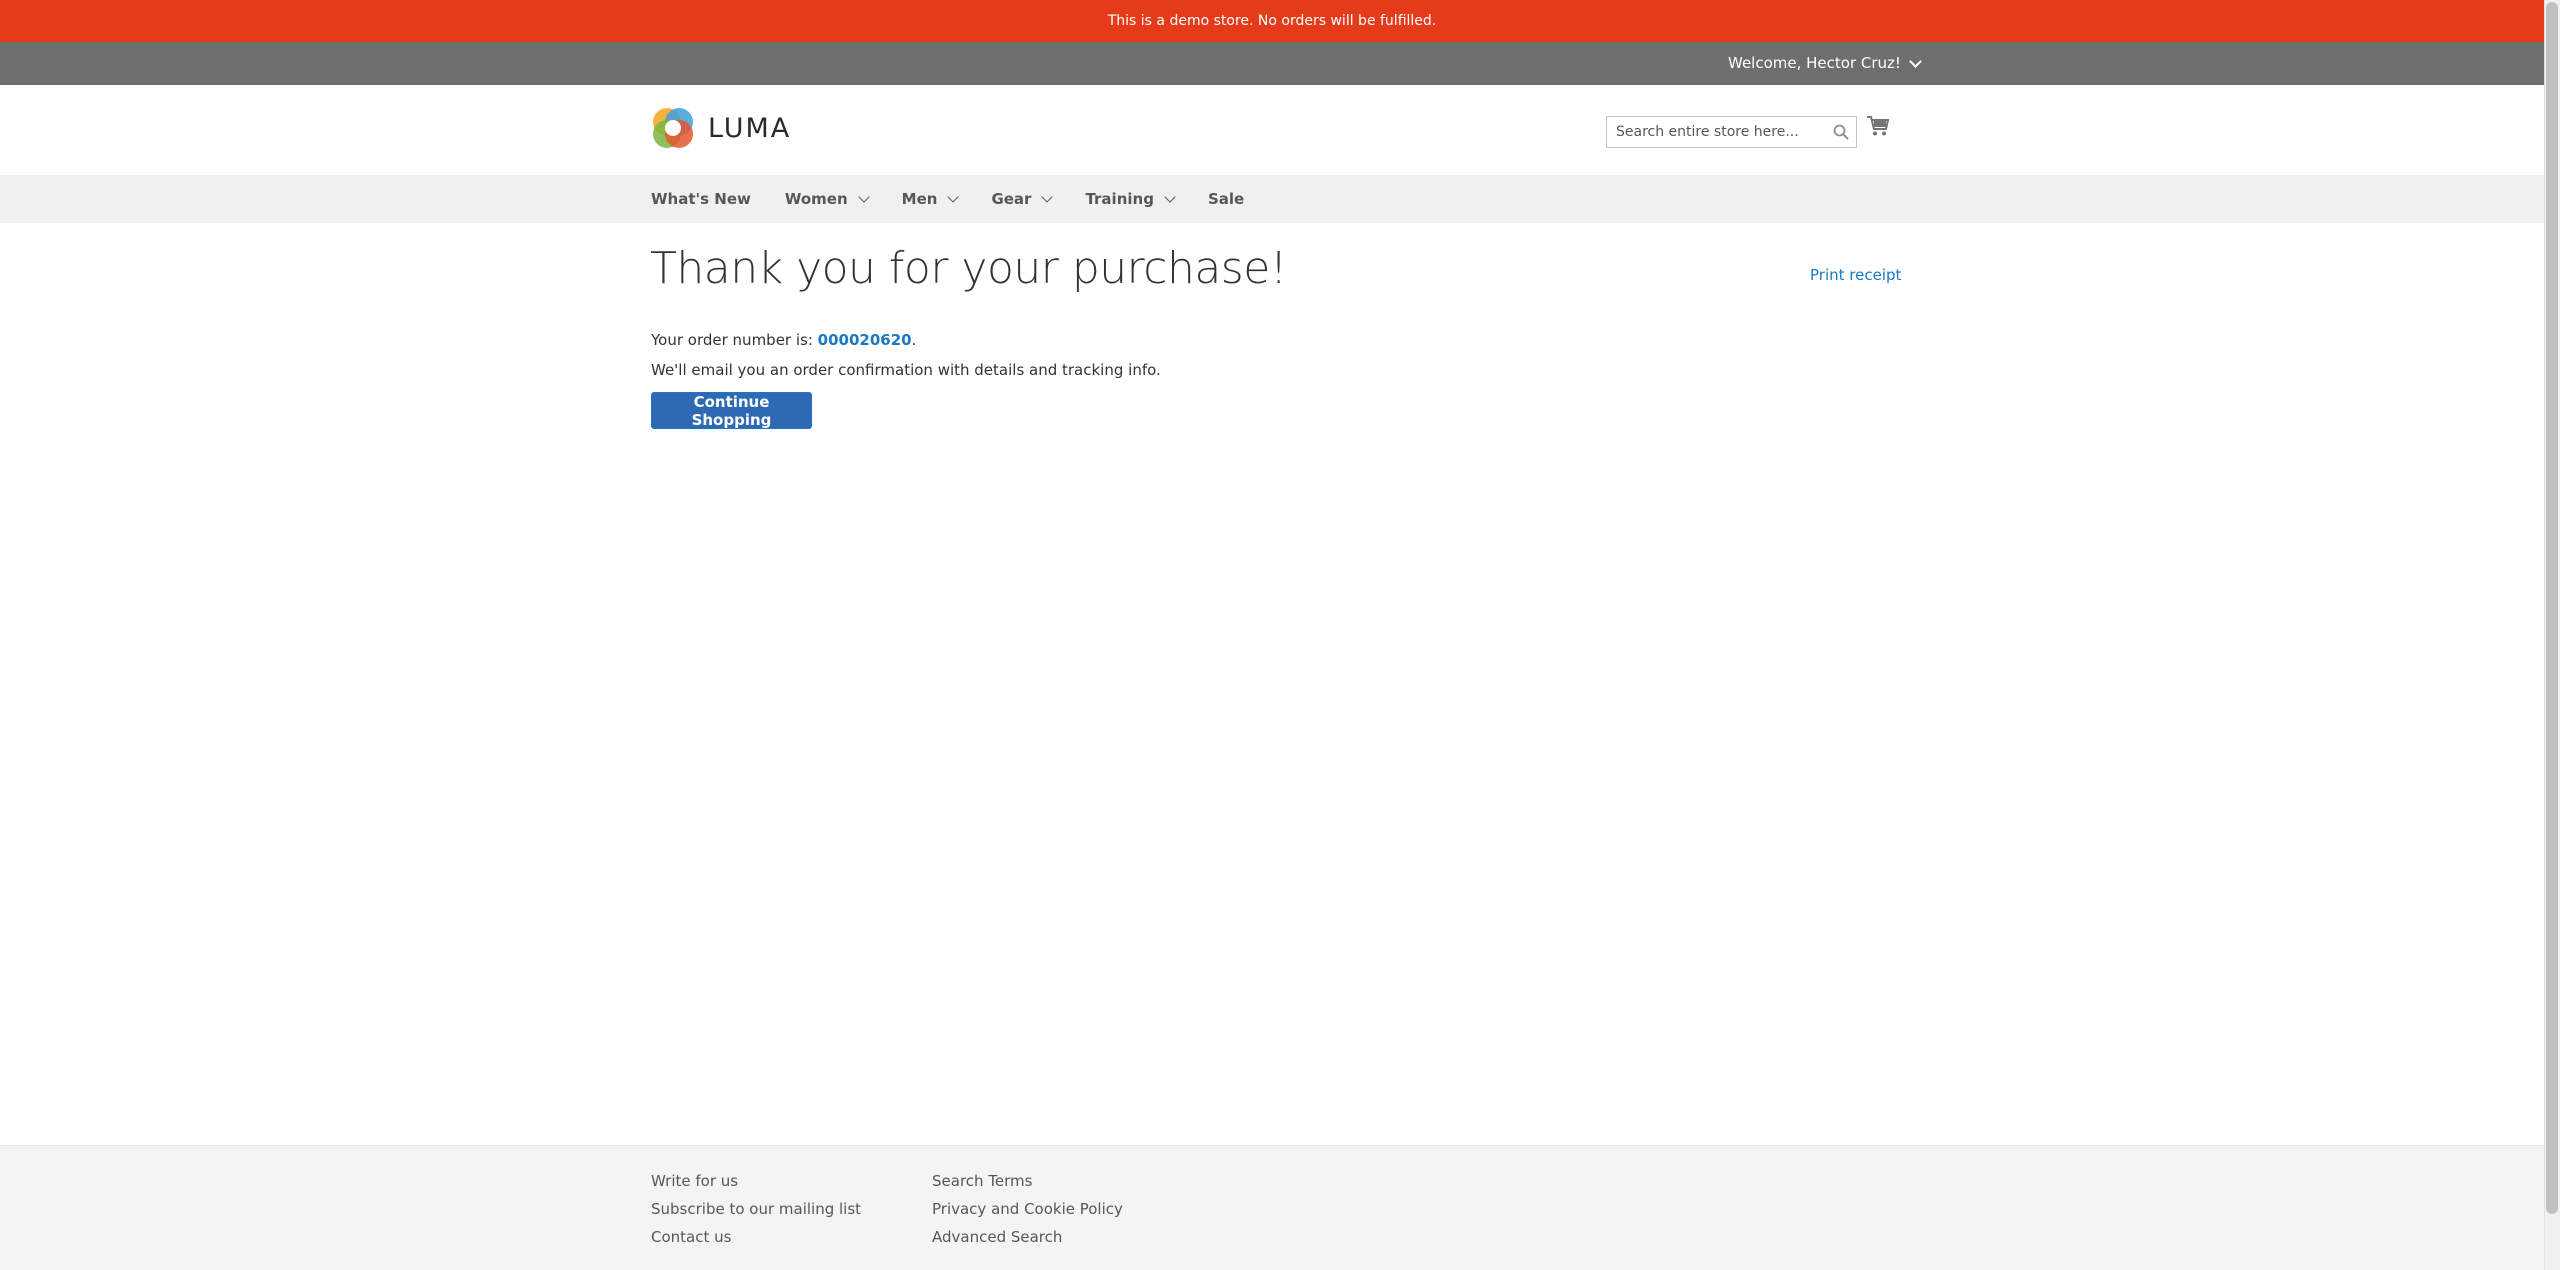  I want to click on welcome-menu: Welcome, Hector Cruz!, so click(1825, 63).